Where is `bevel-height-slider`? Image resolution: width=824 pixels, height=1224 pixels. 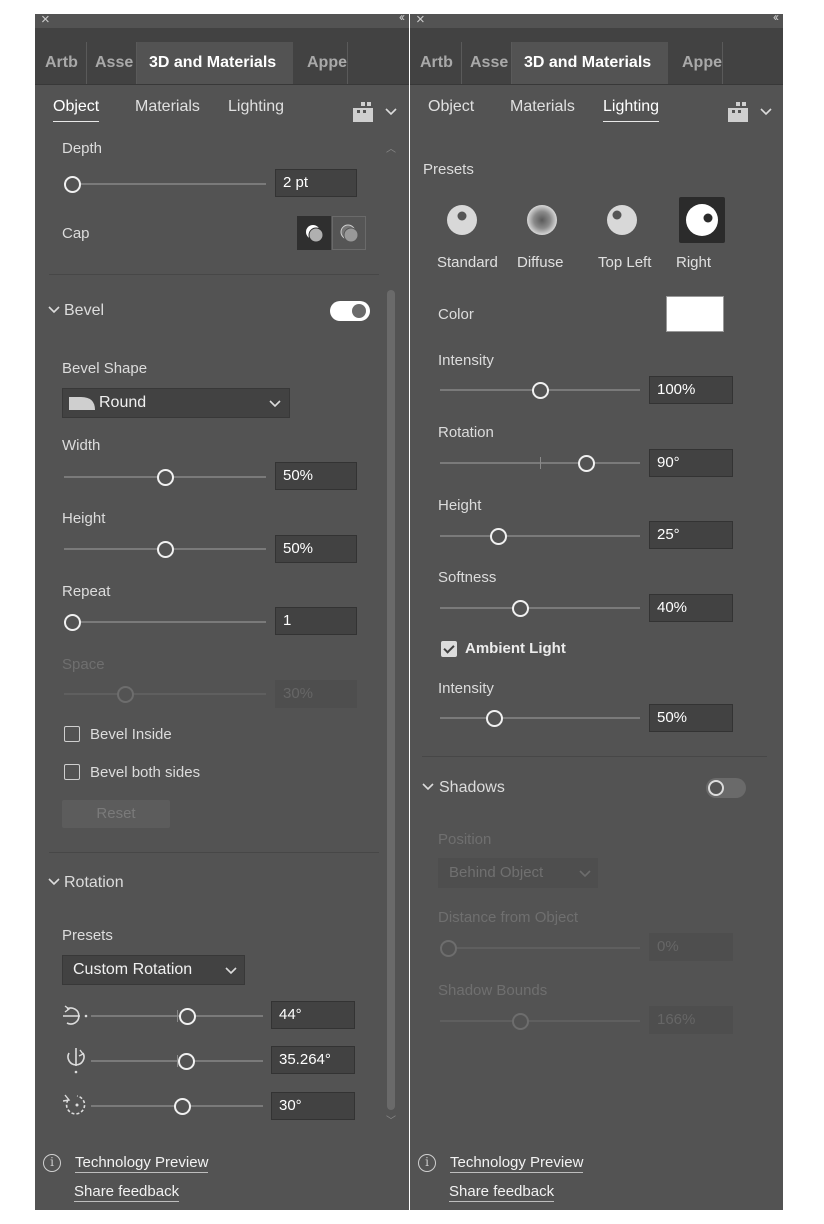 bevel-height-slider is located at coordinates (165, 549).